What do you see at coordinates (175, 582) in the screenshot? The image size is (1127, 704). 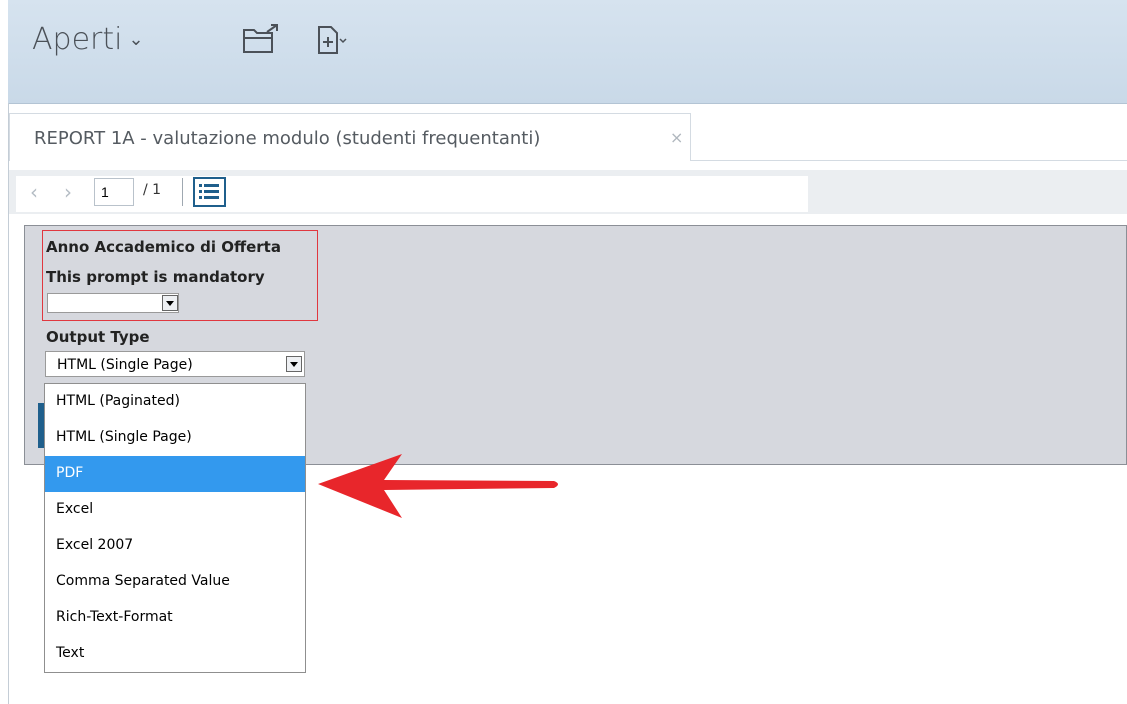 I see `option-csv: Comma Separated Value` at bounding box center [175, 582].